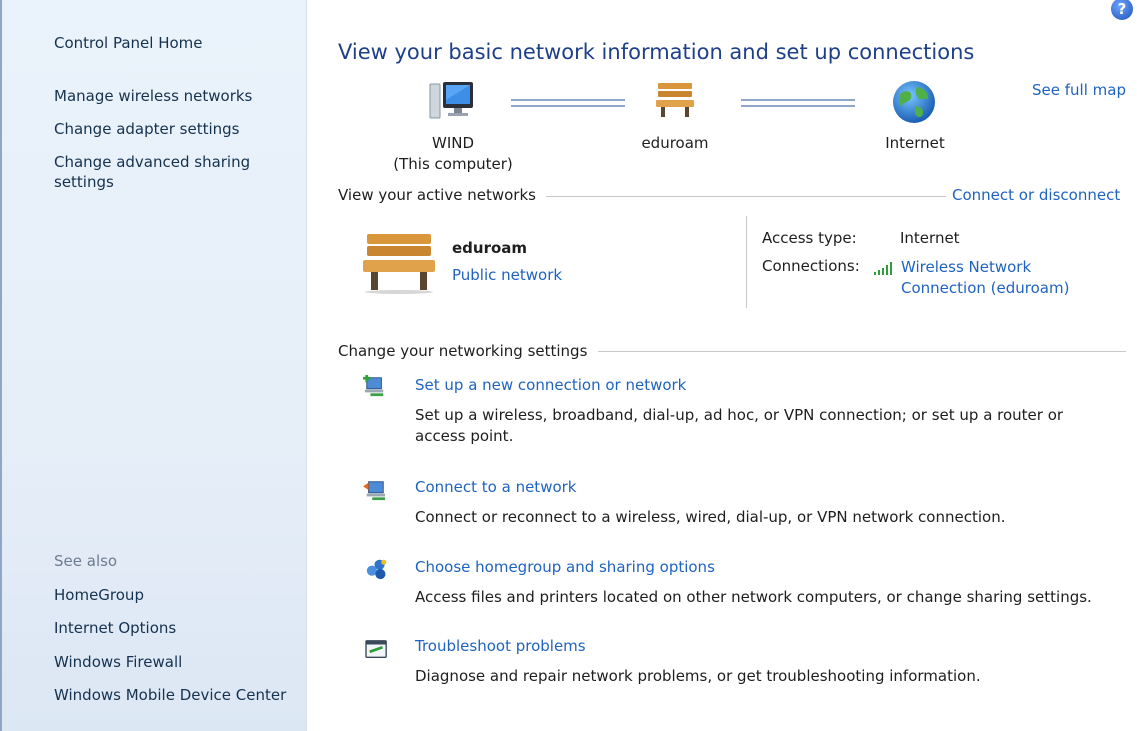  I want to click on connect-or-disconnect-link: Connect or disconnect, so click(1036, 195).